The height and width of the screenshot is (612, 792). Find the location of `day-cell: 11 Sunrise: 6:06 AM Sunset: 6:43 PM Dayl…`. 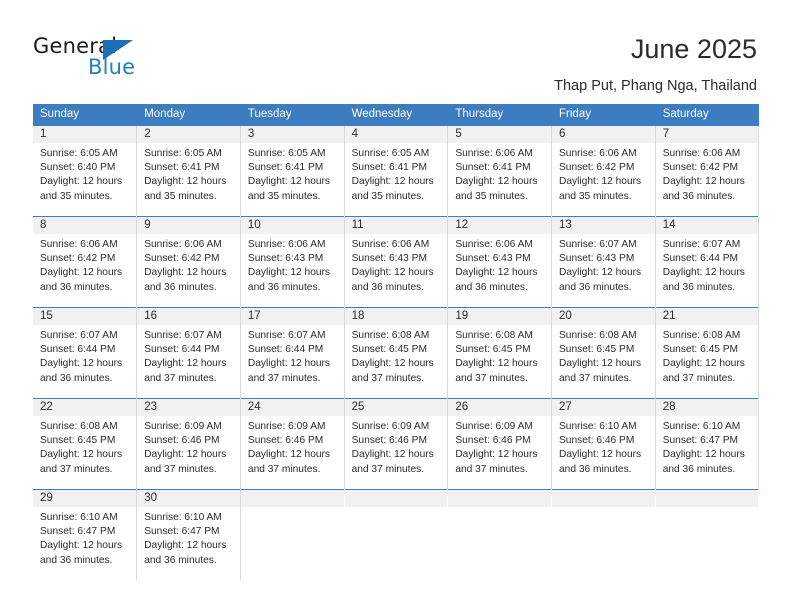

day-cell: 11 Sunrise: 6:06 AM Sunset: 6:43 PM Dayl… is located at coordinates (396, 262).